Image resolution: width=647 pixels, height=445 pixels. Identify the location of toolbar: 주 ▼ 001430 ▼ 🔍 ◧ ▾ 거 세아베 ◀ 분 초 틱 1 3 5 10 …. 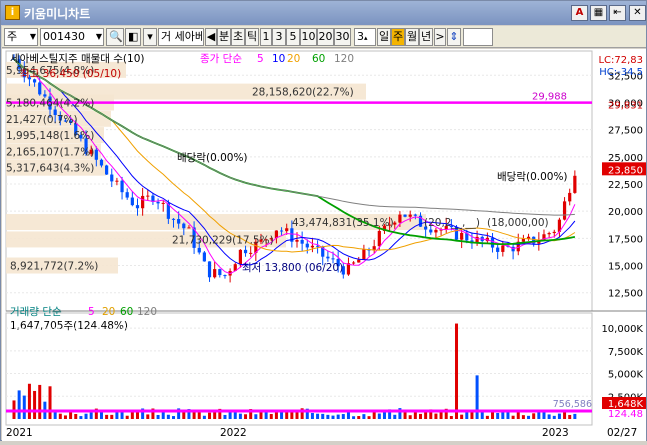
(324, 37).